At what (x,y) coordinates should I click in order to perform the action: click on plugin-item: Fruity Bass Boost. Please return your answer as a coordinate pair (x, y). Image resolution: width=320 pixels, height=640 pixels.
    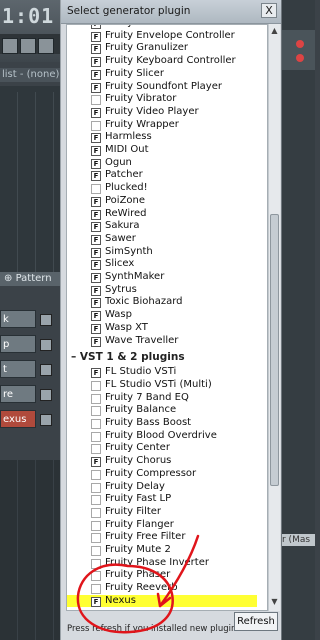
    Looking at the image, I should click on (162, 423).